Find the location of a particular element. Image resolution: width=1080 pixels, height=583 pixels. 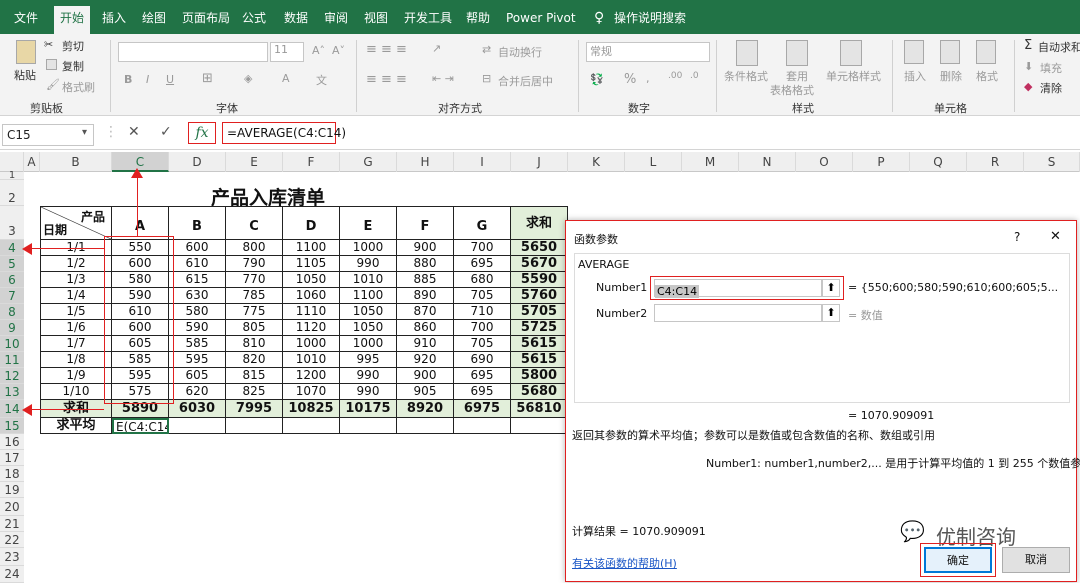

row-header: 23 is located at coordinates (12, 557).